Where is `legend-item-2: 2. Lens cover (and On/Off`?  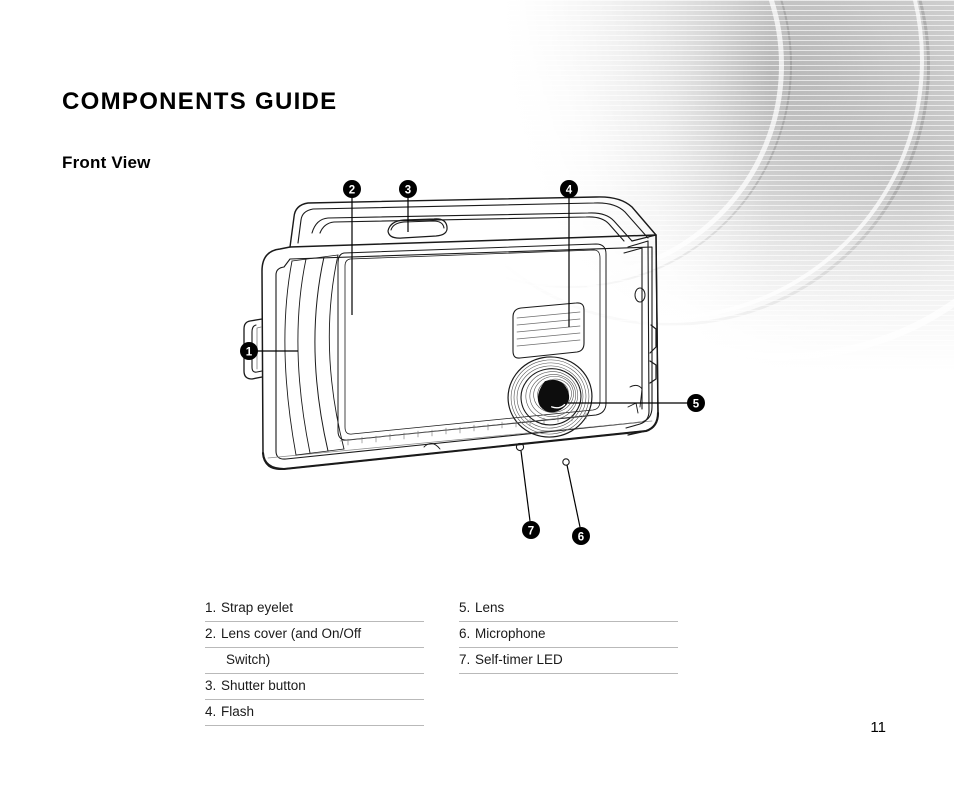 legend-item-2: 2. Lens cover (and On/Off is located at coordinates (314, 635).